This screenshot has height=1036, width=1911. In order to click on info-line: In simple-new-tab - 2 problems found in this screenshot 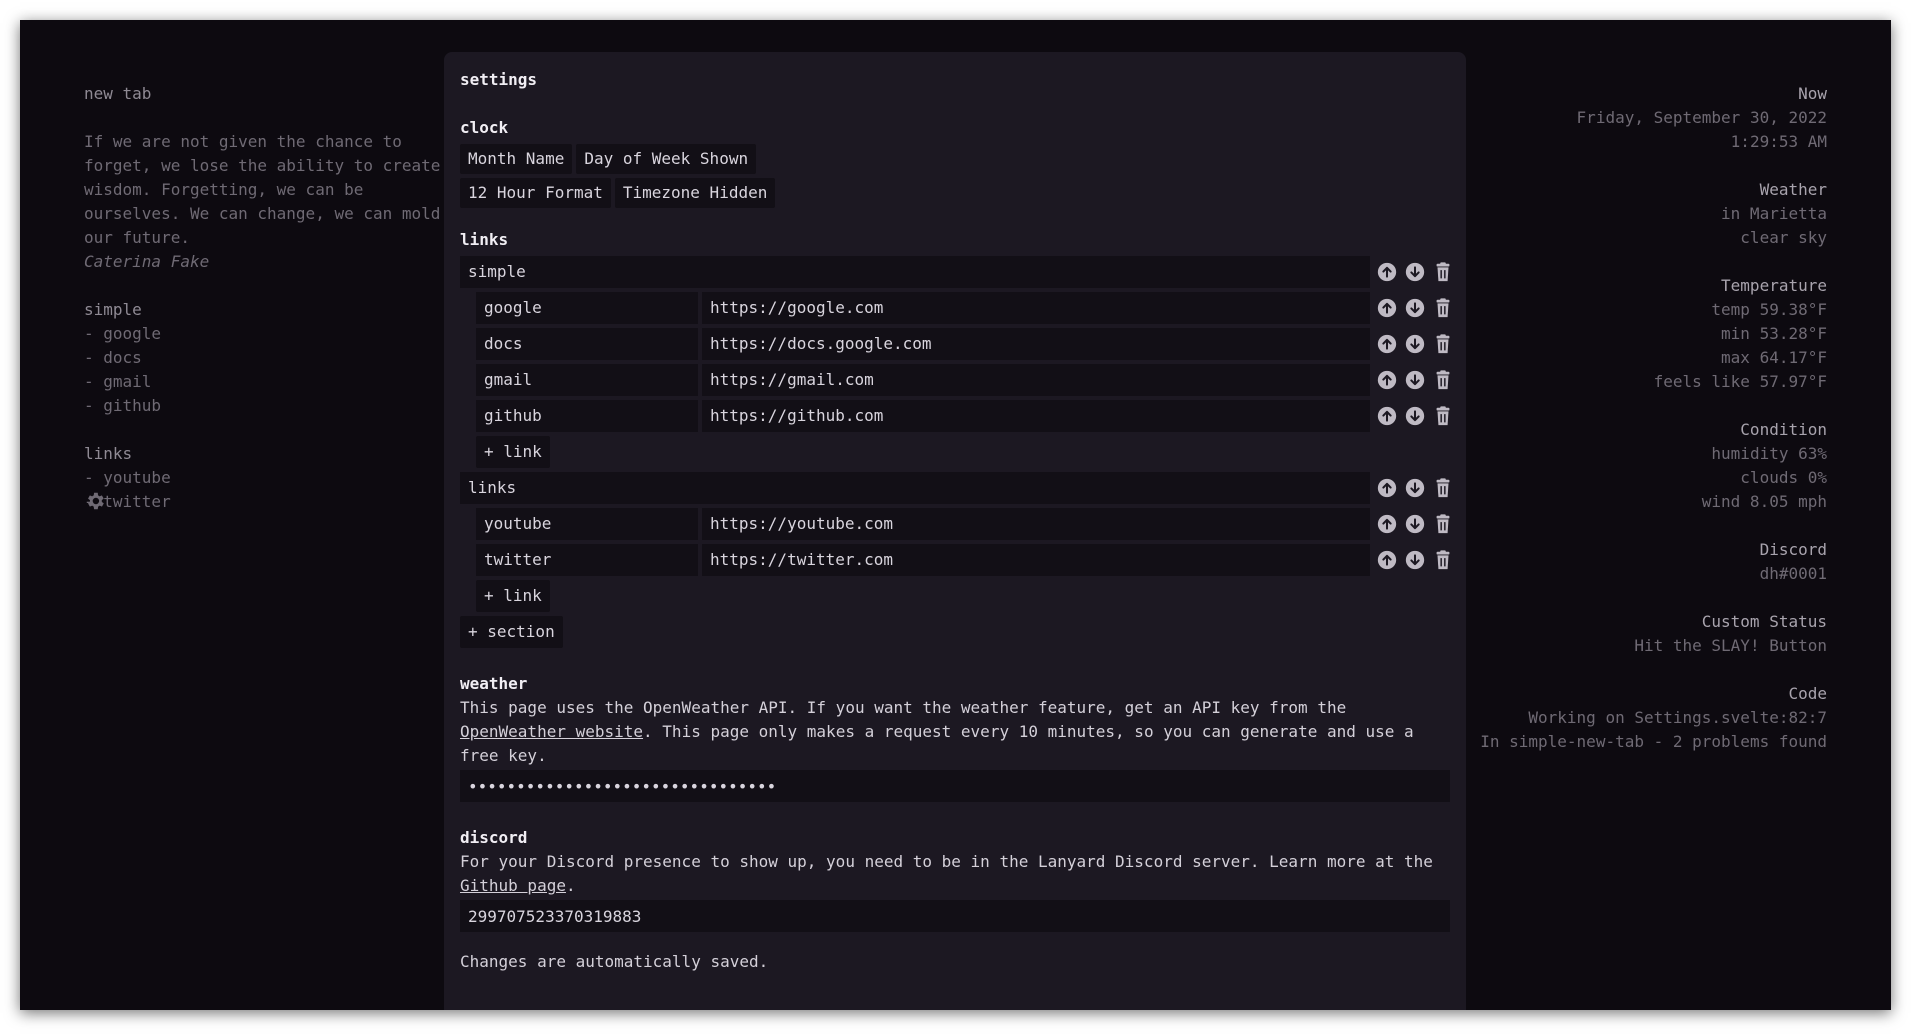, I will do `click(1653, 741)`.